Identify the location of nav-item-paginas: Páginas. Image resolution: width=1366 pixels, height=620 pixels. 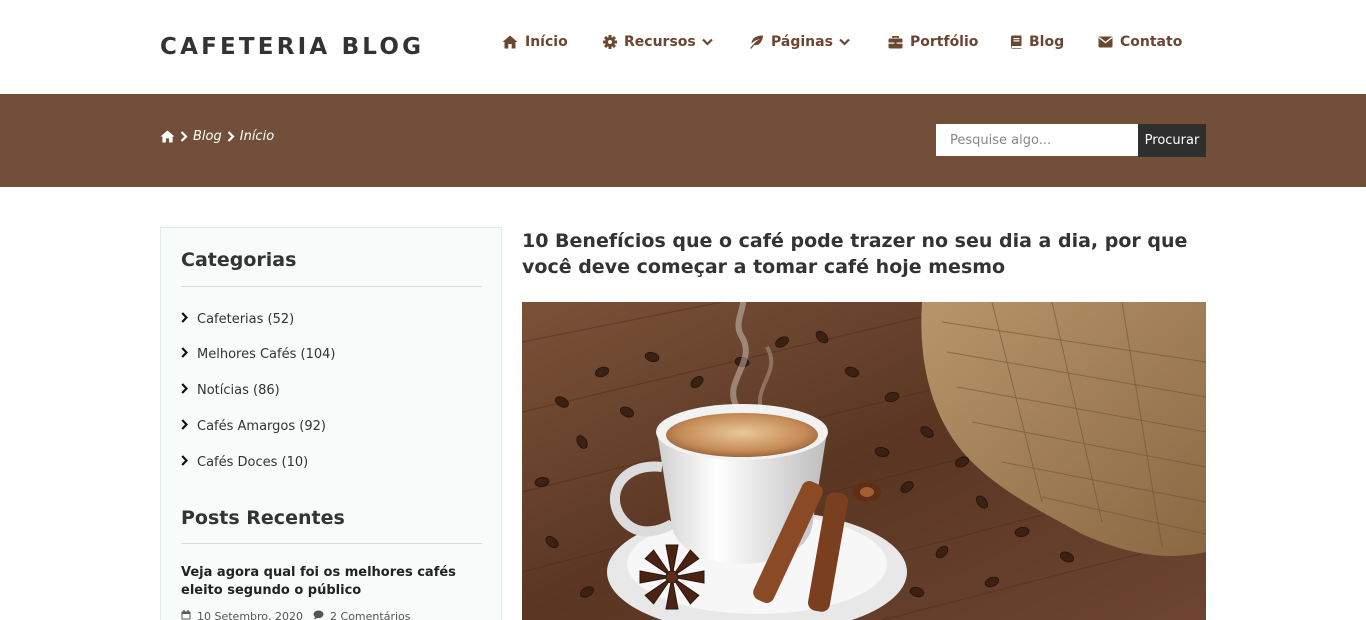
(799, 42).